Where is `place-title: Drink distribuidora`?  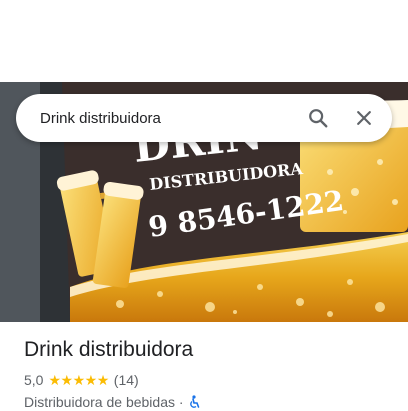
place-title: Drink distribuidora is located at coordinates (109, 349).